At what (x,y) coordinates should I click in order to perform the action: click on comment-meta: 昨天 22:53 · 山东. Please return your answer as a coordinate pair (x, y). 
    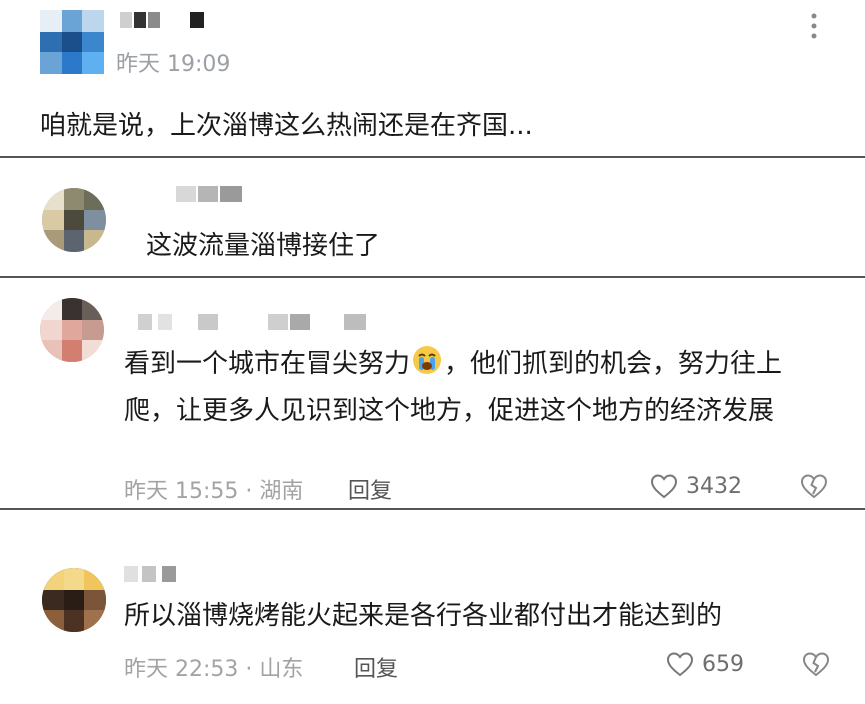
    Looking at the image, I should click on (214, 669).